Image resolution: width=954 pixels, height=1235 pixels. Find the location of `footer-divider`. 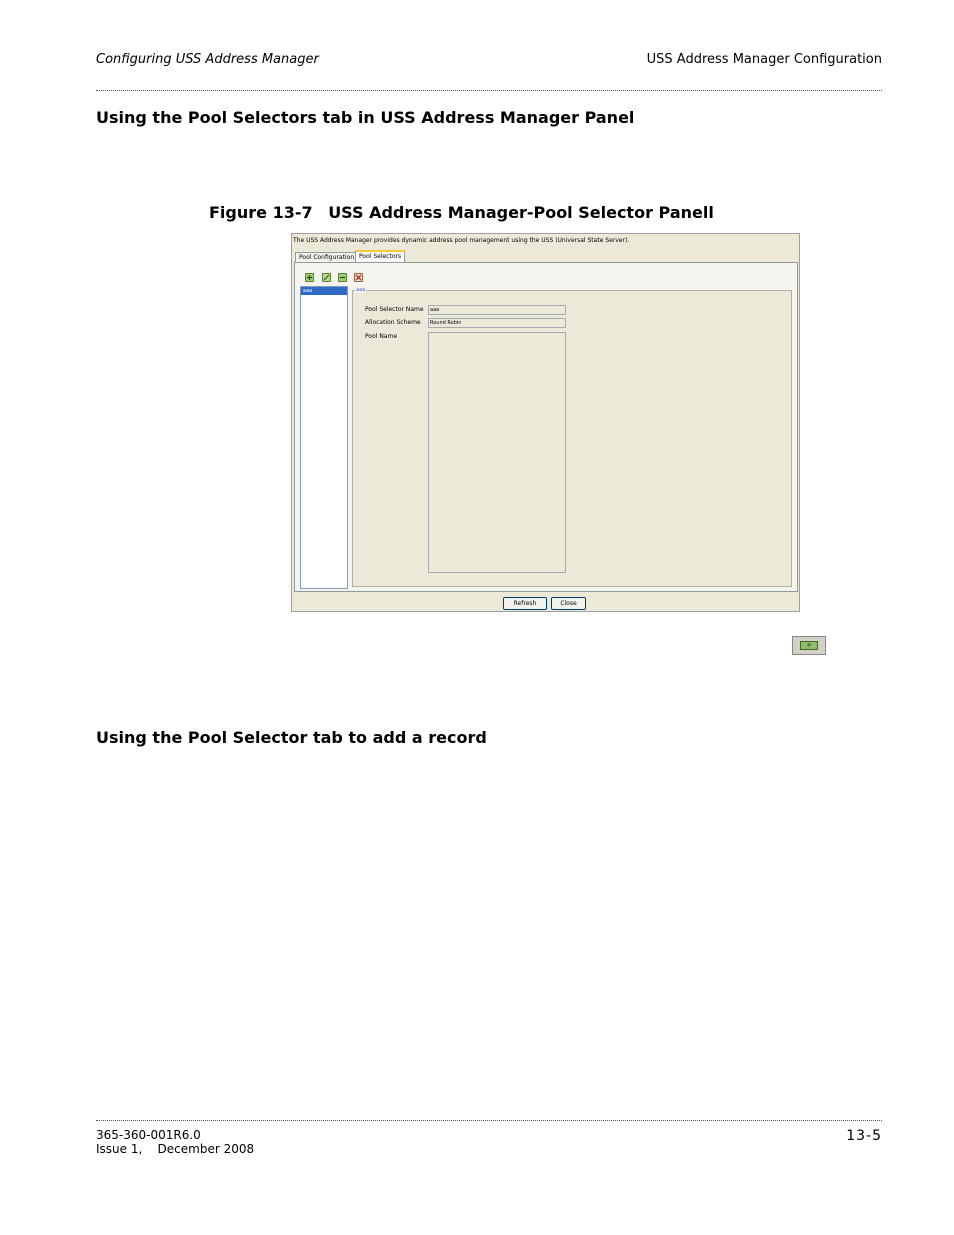

footer-divider is located at coordinates (489, 1120).